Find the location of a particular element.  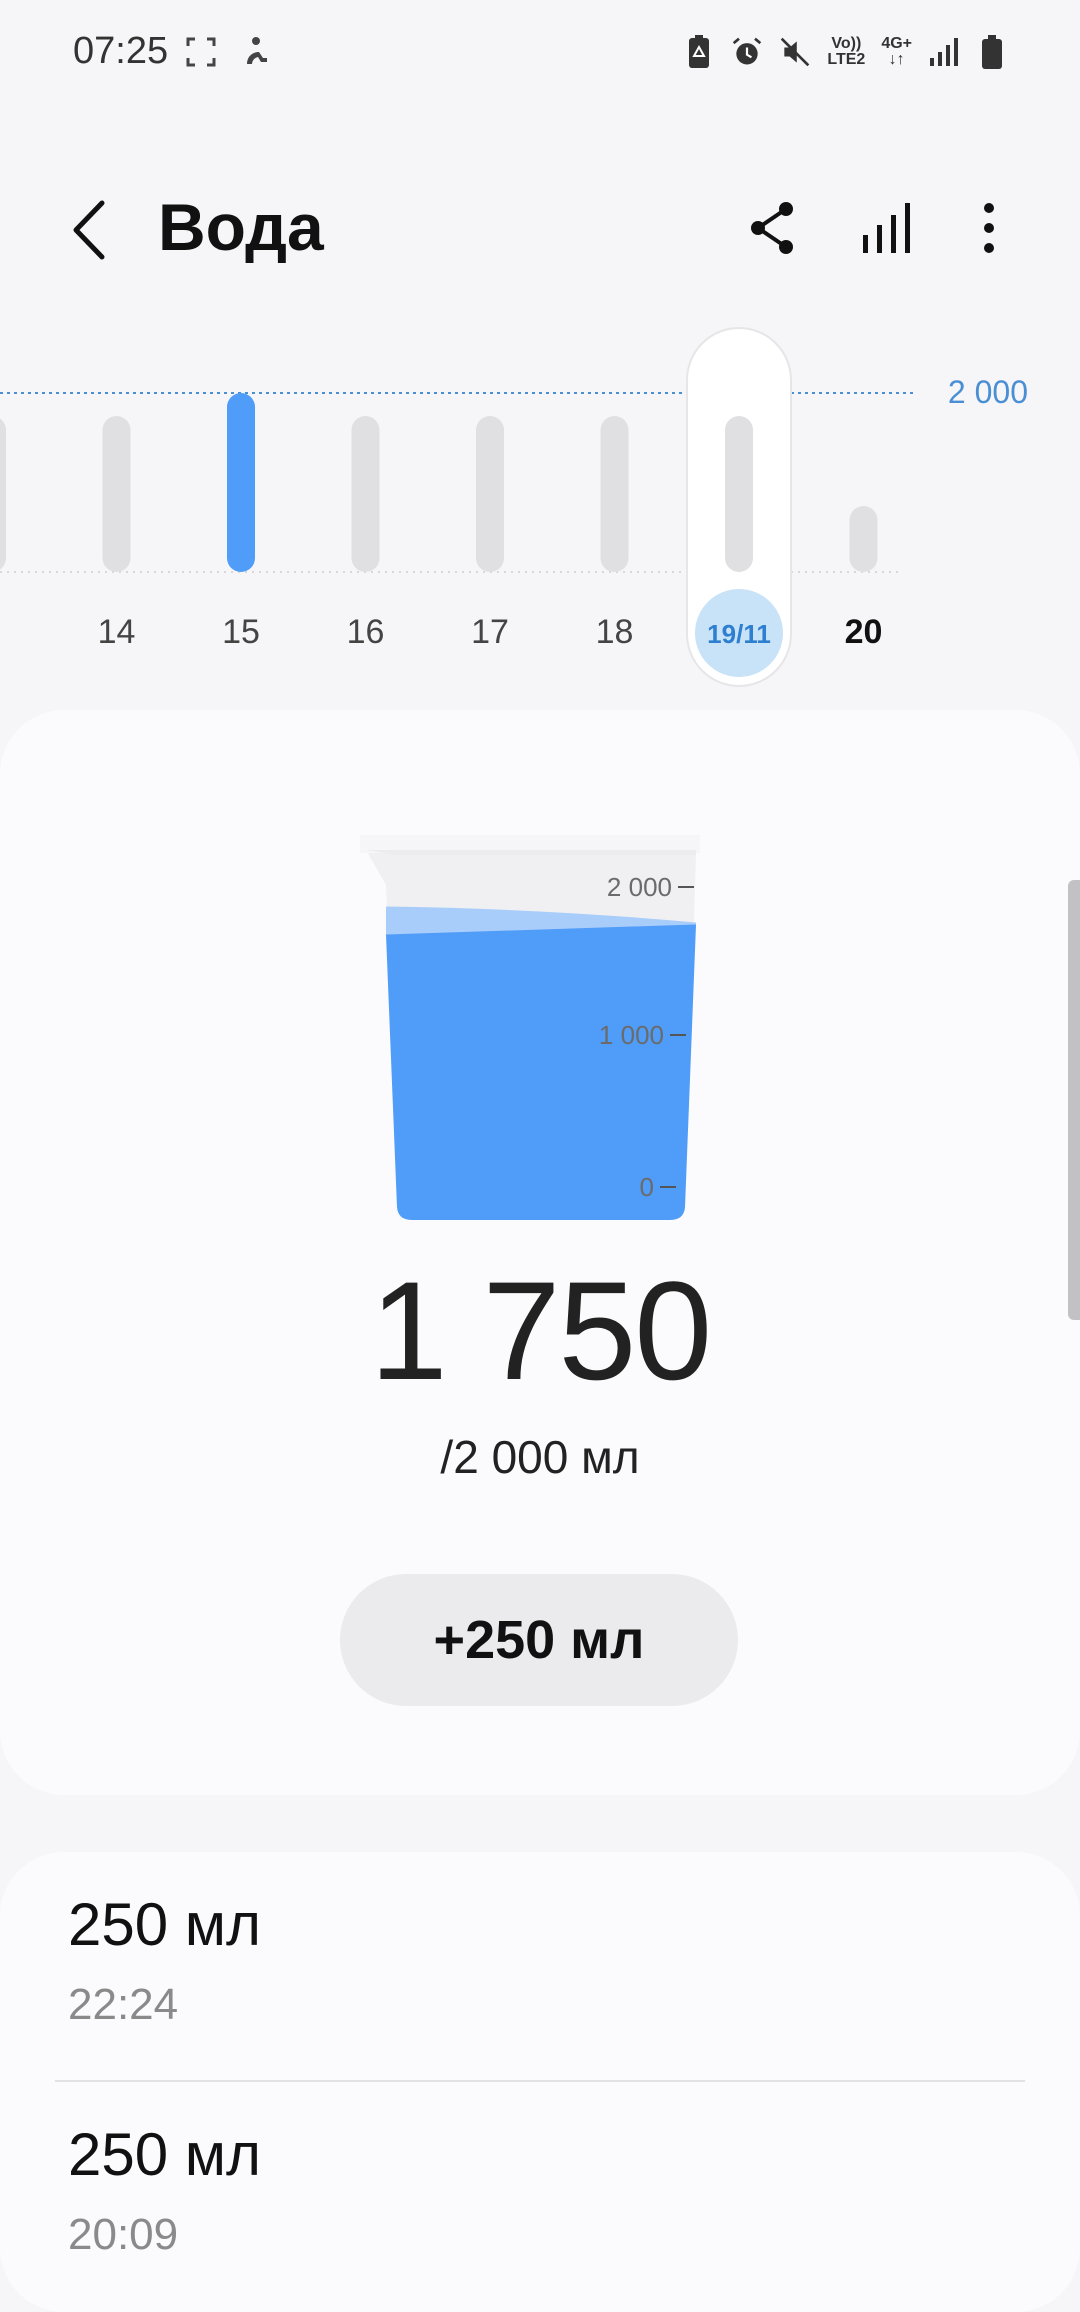

network-indicator: 4G+ ↓↑ is located at coordinates (896, 52).